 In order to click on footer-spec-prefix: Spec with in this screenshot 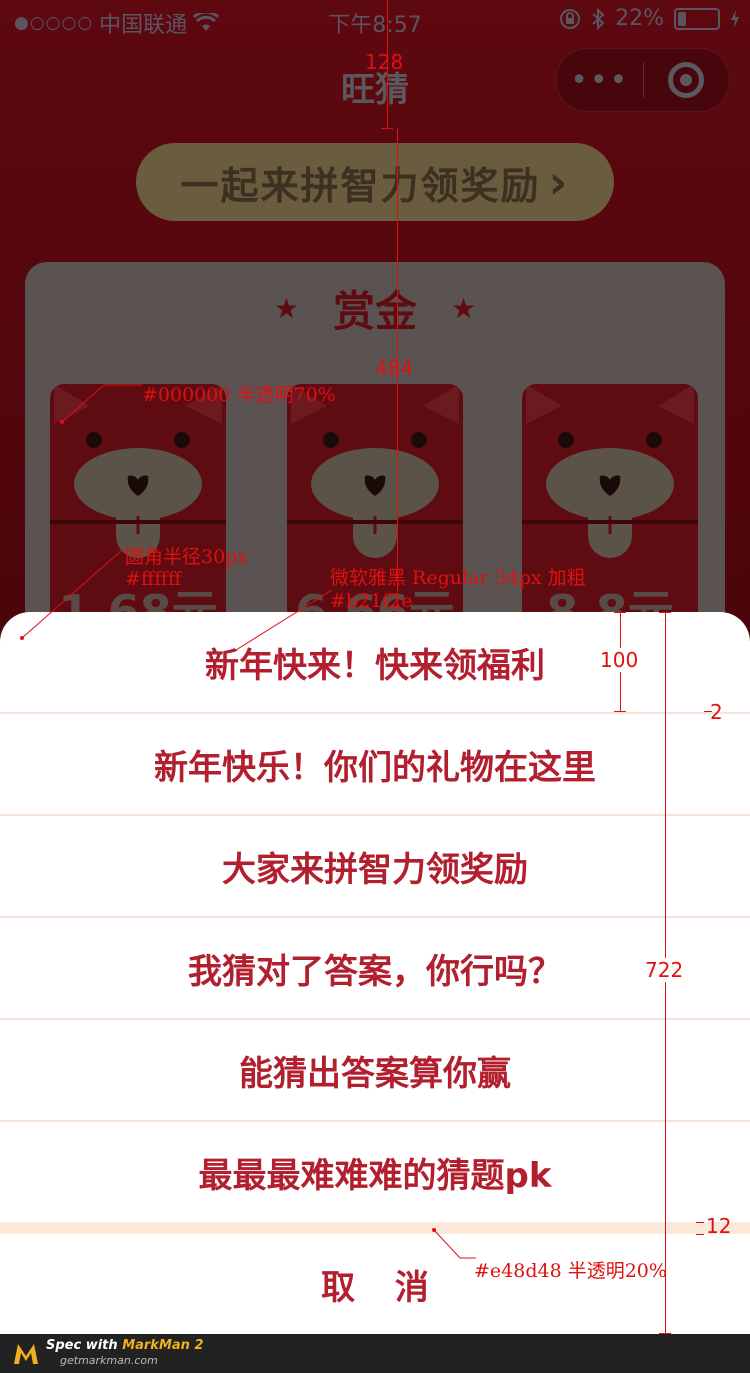, I will do `click(84, 1345)`.